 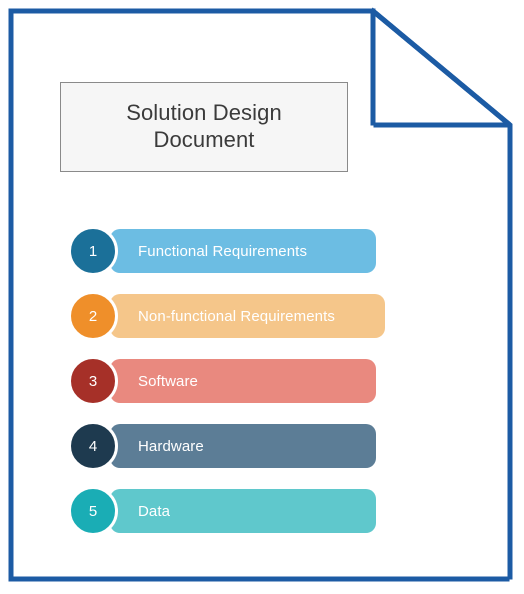 I want to click on step-bar: Data, so click(x=243, y=511).